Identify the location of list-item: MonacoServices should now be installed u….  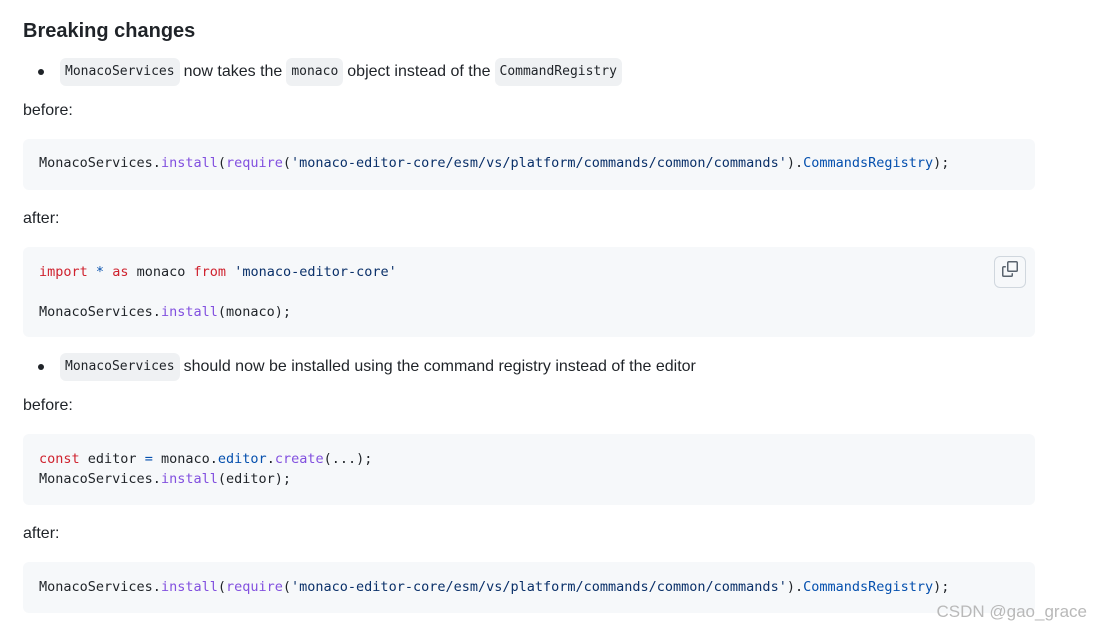
(359, 367).